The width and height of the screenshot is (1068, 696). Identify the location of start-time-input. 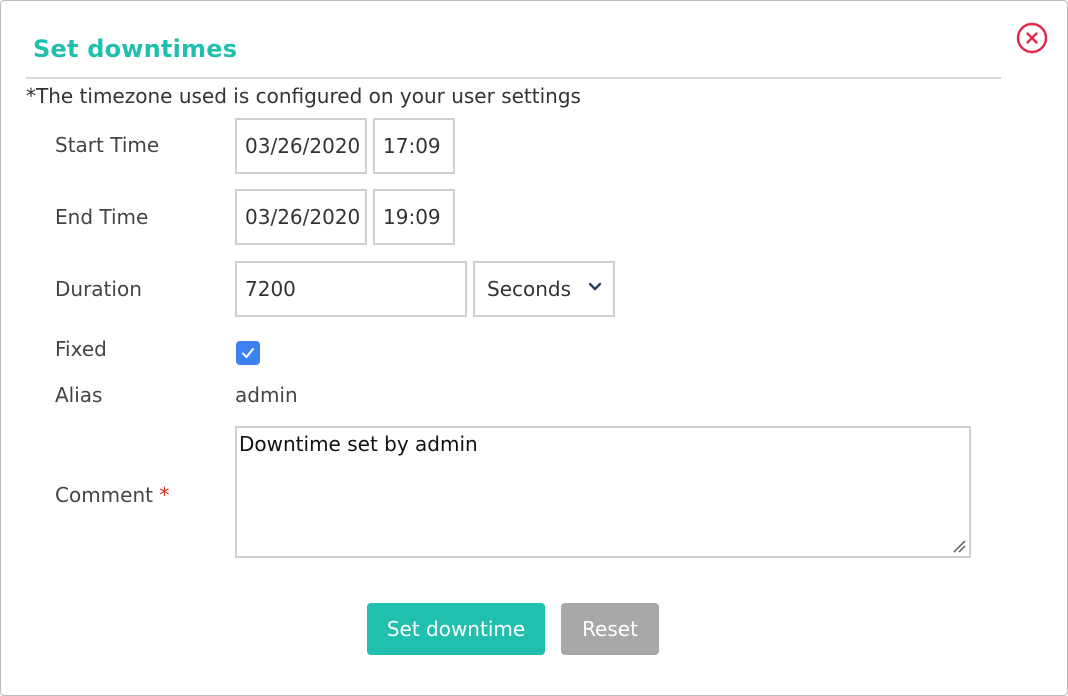
(414, 146).